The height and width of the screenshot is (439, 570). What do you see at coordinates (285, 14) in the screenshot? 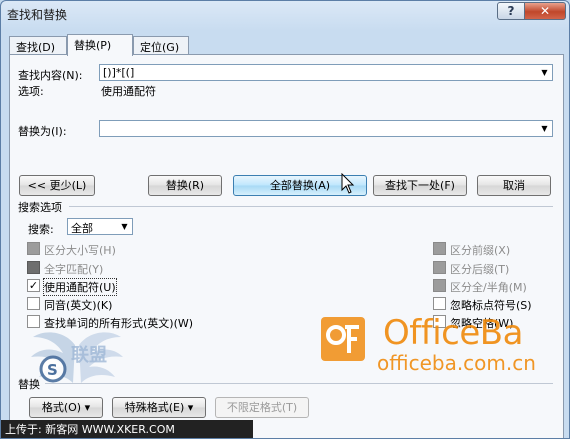
I see `title-bar: 查找和替换 ? ✕` at bounding box center [285, 14].